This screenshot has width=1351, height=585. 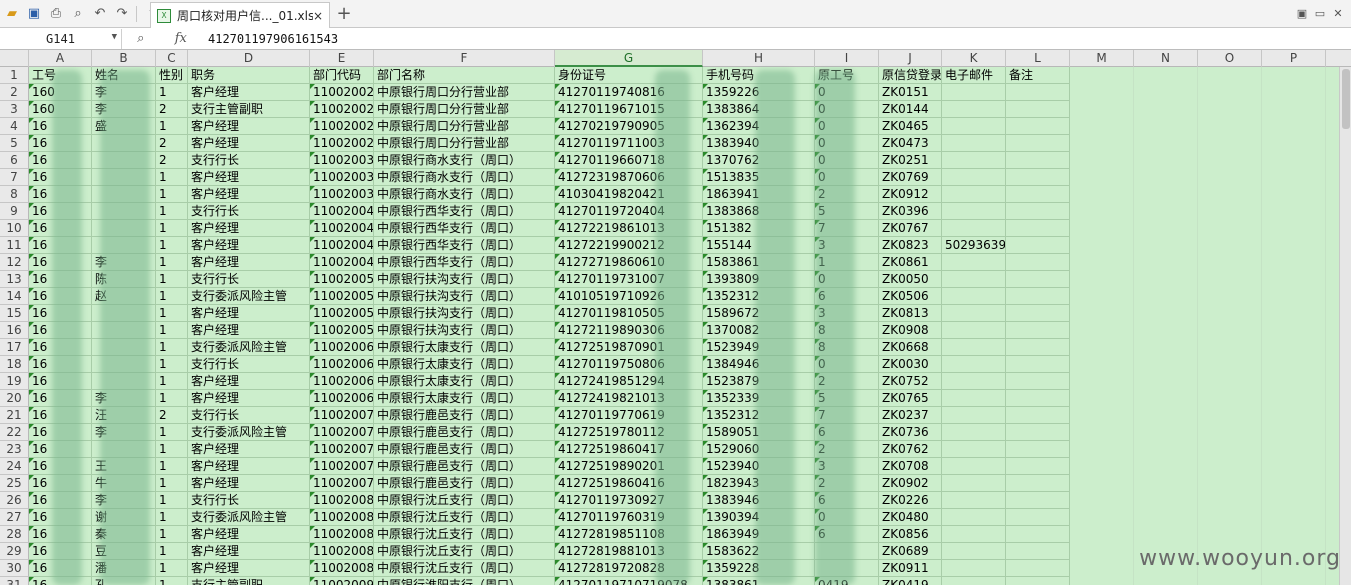 I want to click on table-cell: 中原银行扶沟支行（周口）, so click(x=464, y=296).